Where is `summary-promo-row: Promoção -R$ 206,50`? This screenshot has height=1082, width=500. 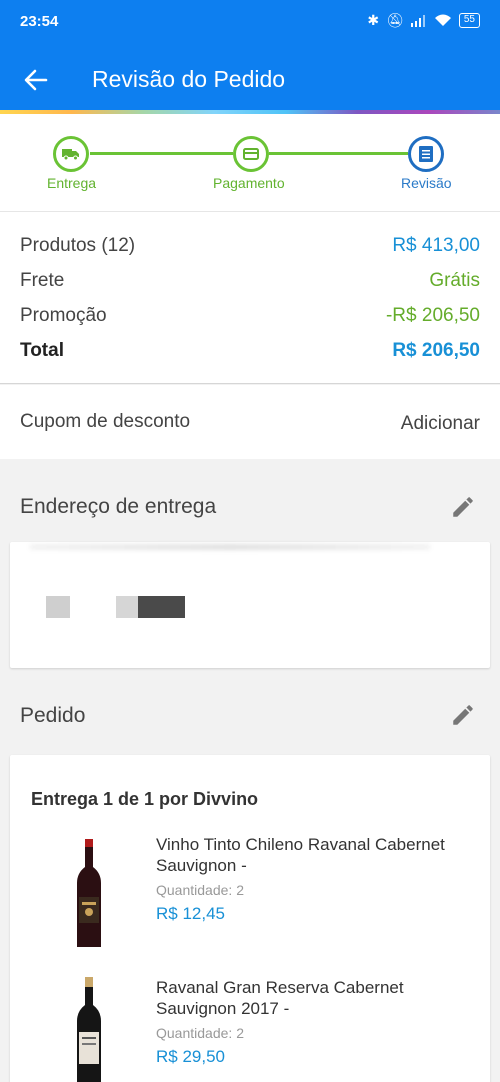 summary-promo-row: Promoção -R$ 206,50 is located at coordinates (250, 316).